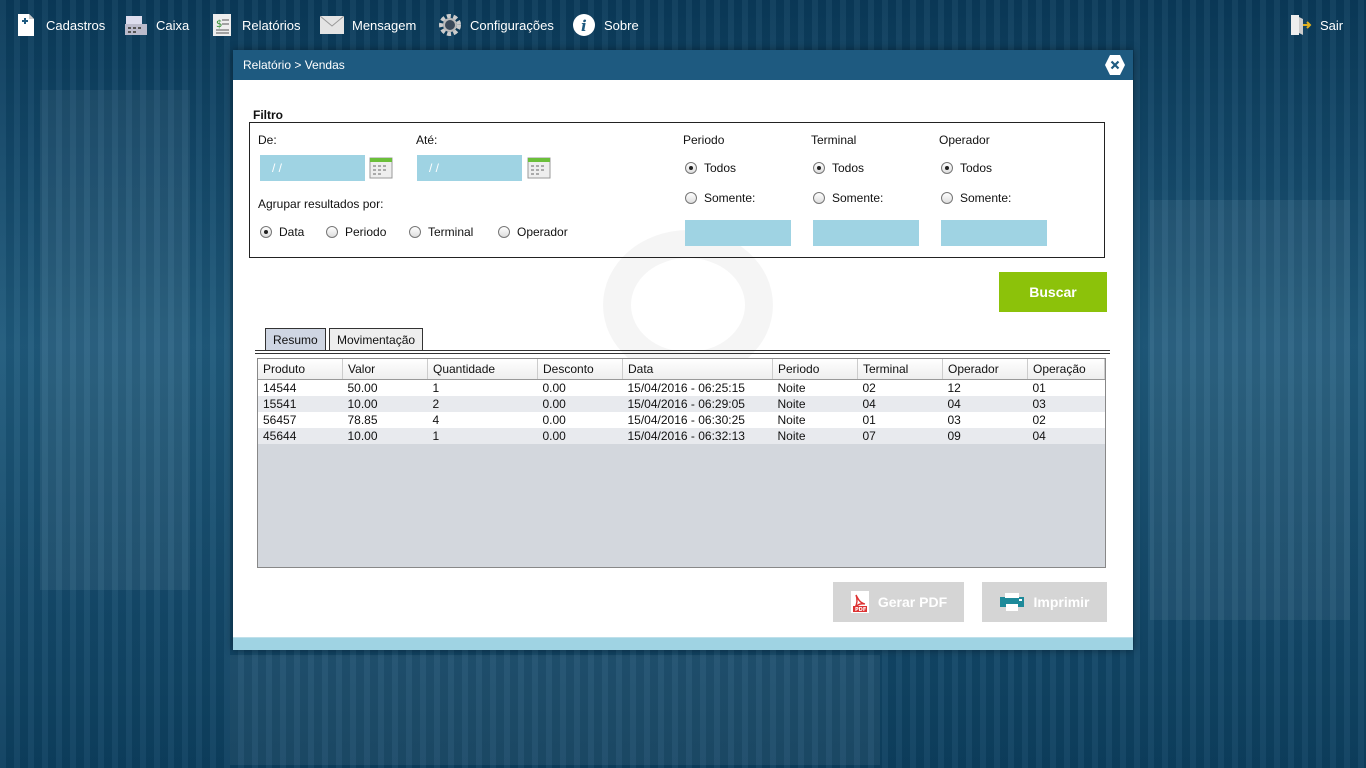 This screenshot has height=768, width=1366. What do you see at coordinates (1115, 65) in the screenshot?
I see `close-icon` at bounding box center [1115, 65].